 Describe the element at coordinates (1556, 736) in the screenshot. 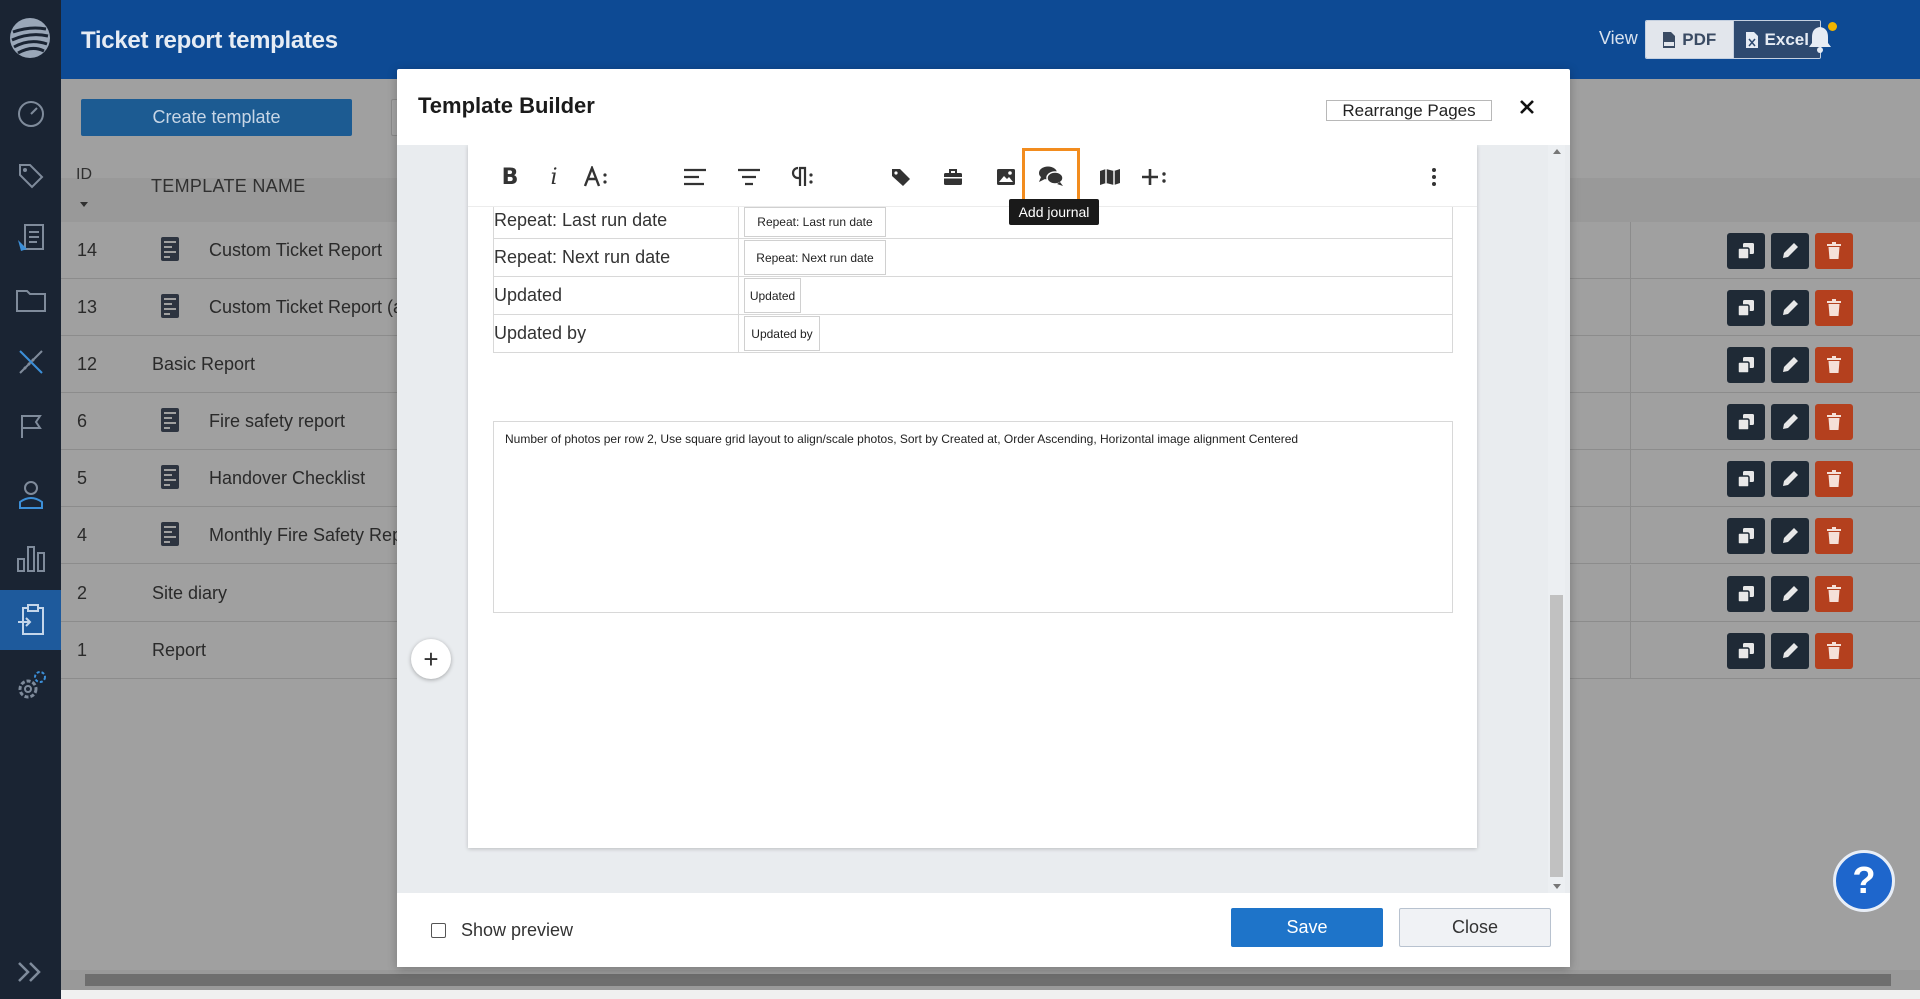

I see `modal-scrollbar-thumb` at that location.